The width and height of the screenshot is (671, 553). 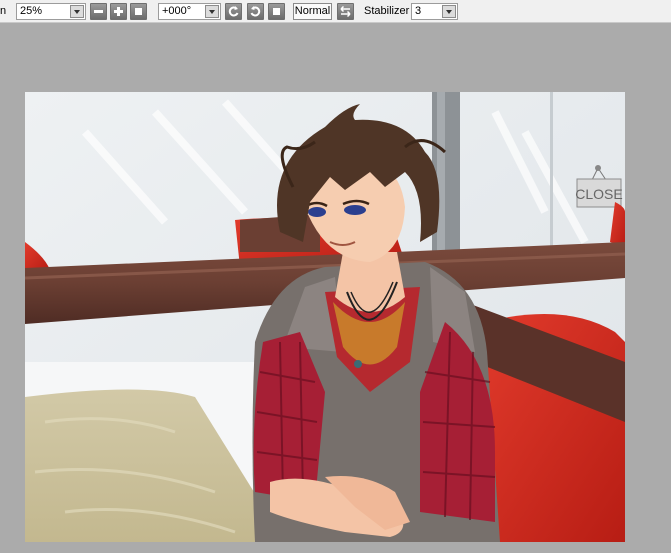 I want to click on zoom-out-button, so click(x=98, y=11).